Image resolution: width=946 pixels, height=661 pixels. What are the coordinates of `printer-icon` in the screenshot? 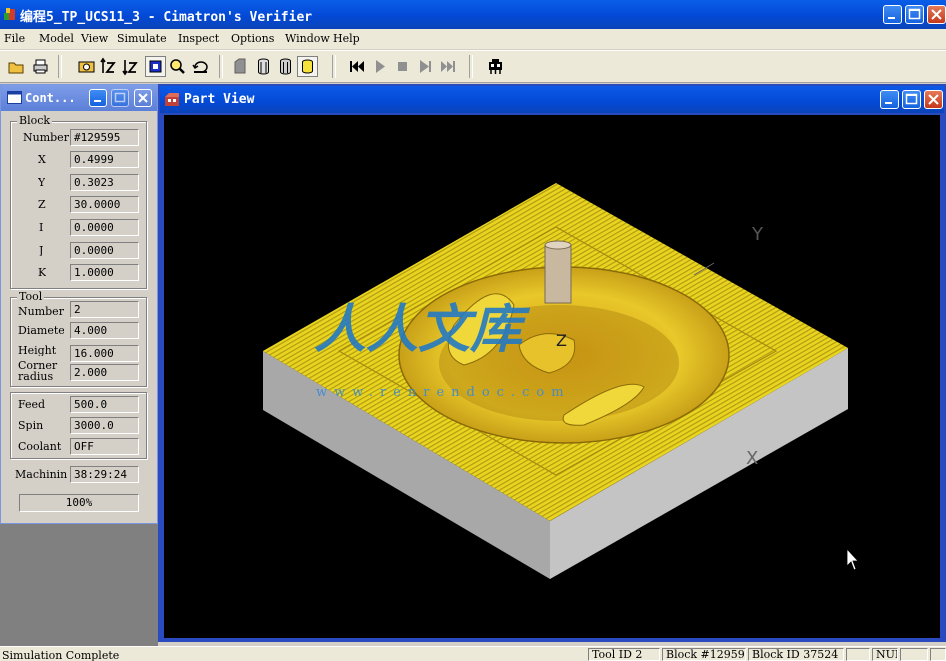 It's located at (40, 66).